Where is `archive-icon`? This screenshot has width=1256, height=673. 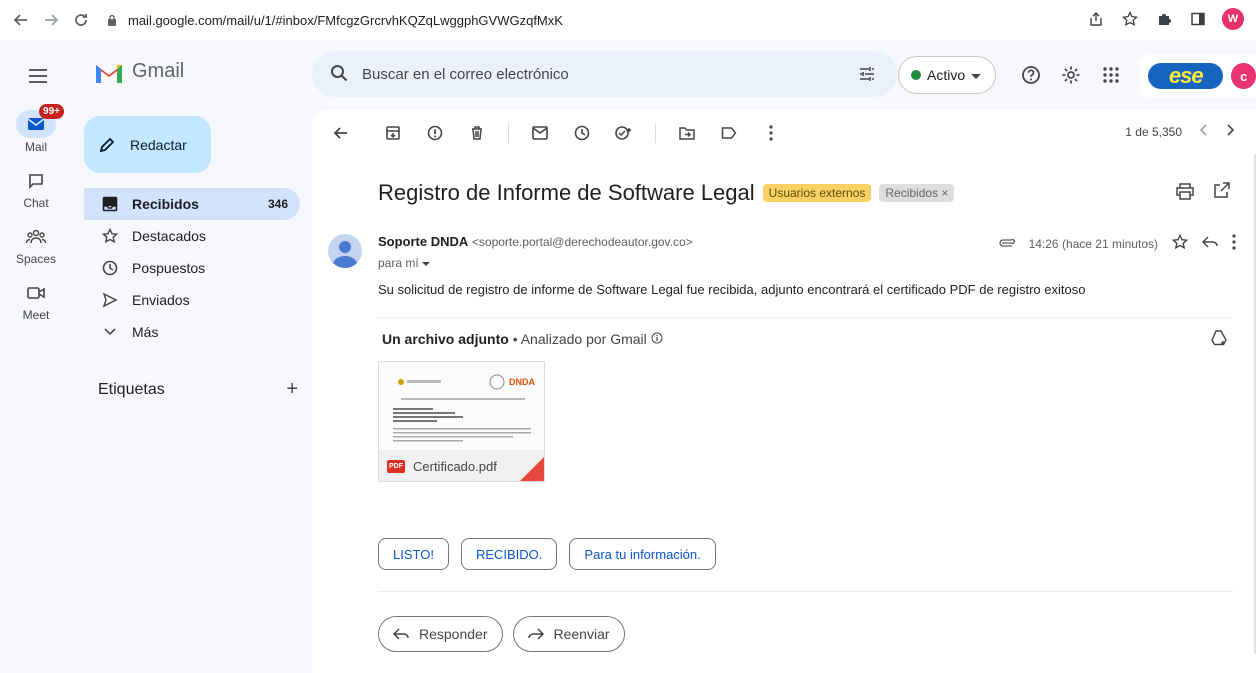
archive-icon is located at coordinates (393, 133).